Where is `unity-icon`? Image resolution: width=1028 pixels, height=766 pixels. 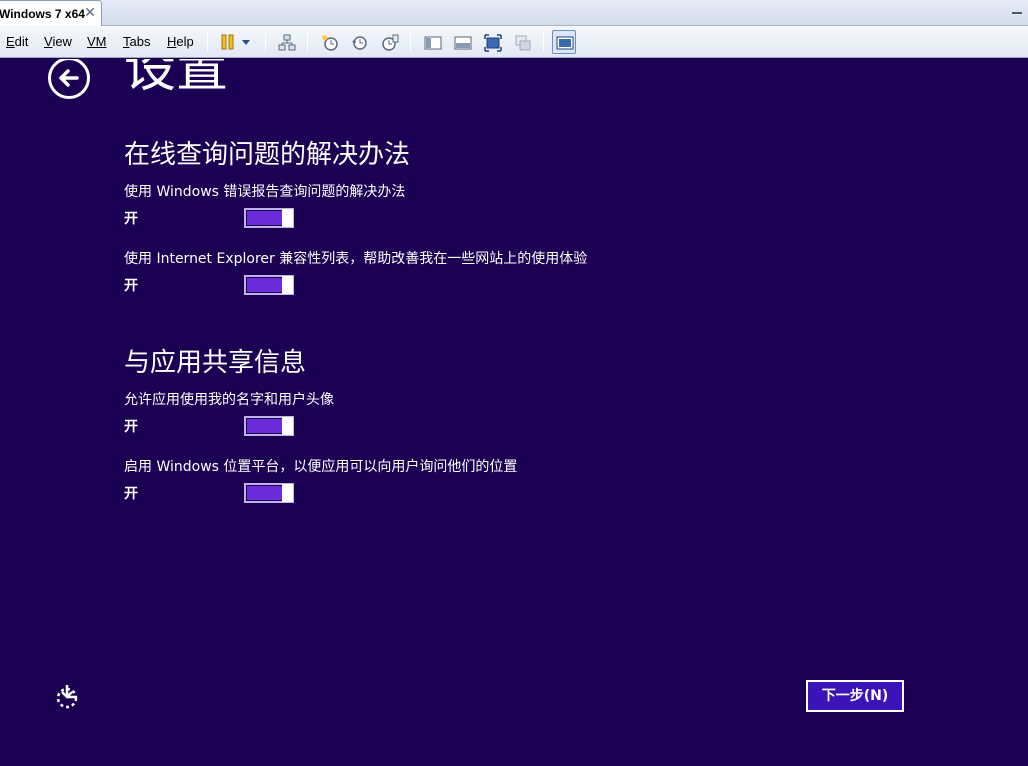 unity-icon is located at coordinates (523, 43).